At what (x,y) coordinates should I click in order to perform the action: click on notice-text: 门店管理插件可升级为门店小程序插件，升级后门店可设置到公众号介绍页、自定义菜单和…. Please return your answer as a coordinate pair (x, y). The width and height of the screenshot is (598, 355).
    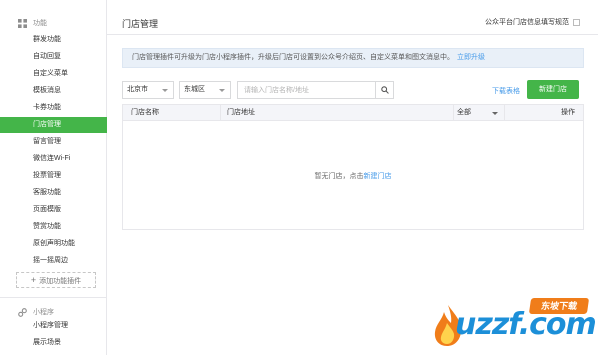
    Looking at the image, I should click on (293, 57).